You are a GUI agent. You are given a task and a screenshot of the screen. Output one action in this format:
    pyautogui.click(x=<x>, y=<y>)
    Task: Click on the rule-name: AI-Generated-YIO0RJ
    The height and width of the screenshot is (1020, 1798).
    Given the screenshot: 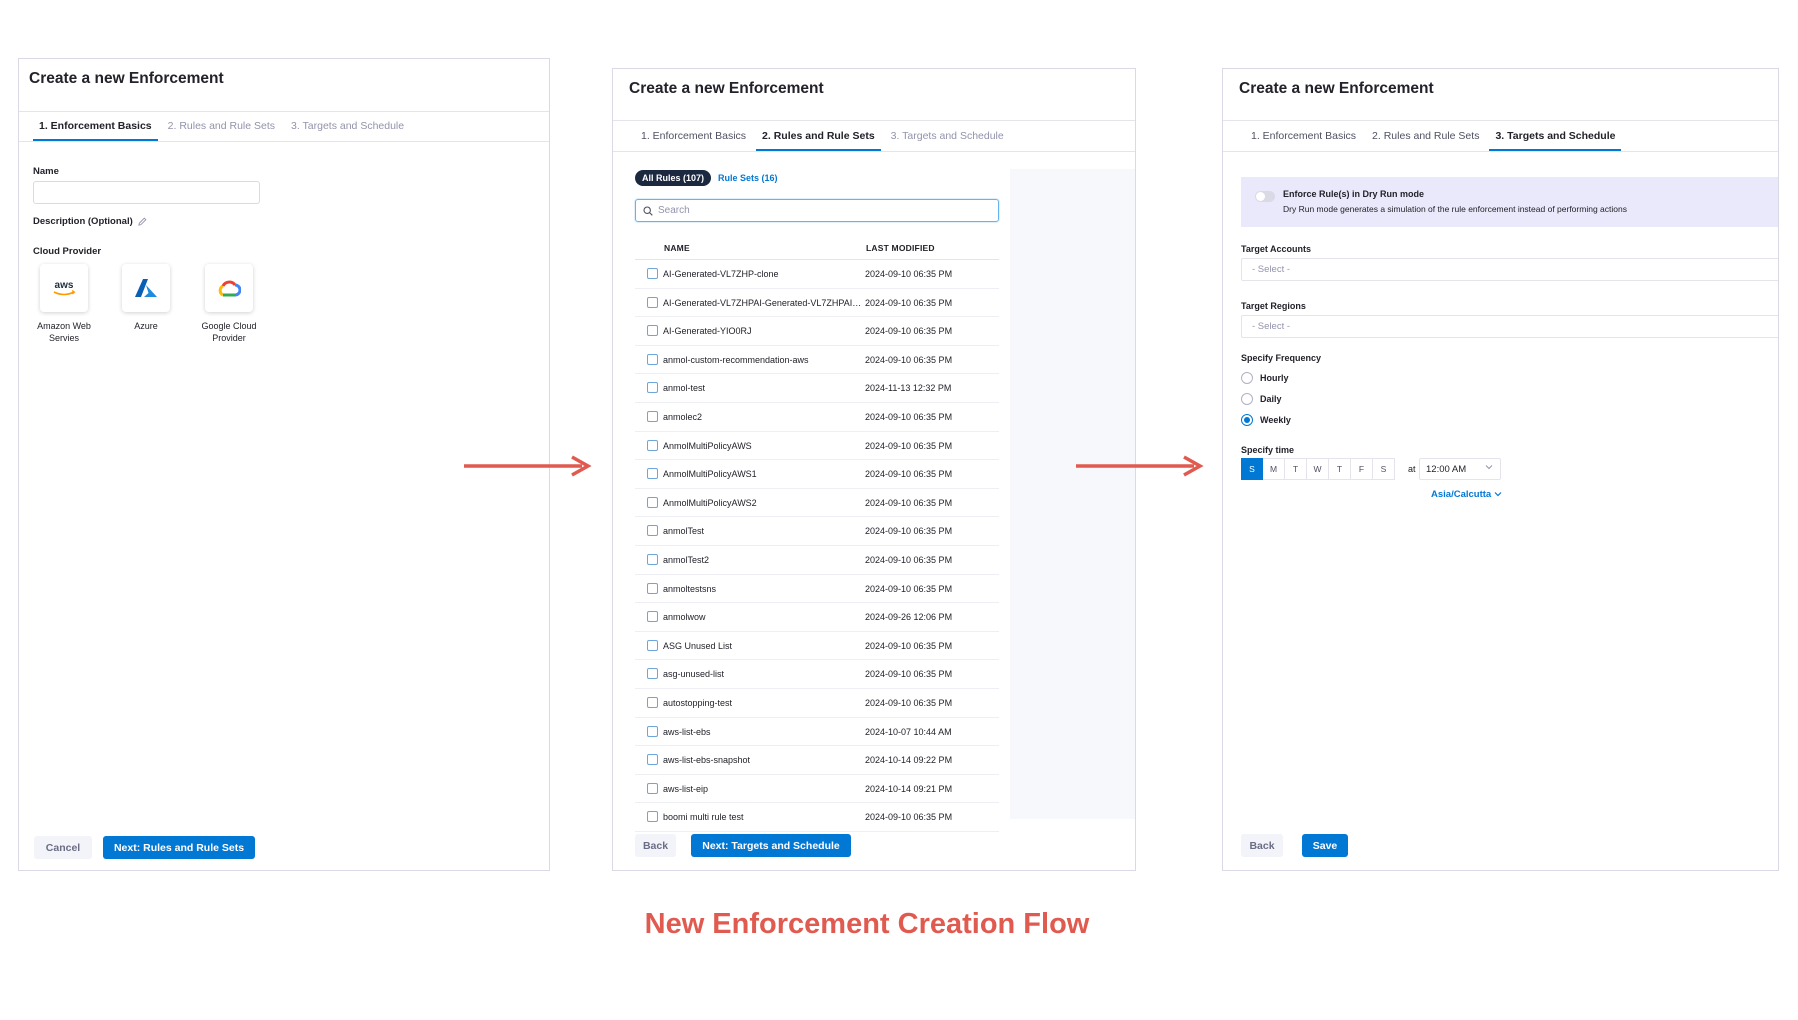 What is the action you would take?
    pyautogui.click(x=707, y=331)
    